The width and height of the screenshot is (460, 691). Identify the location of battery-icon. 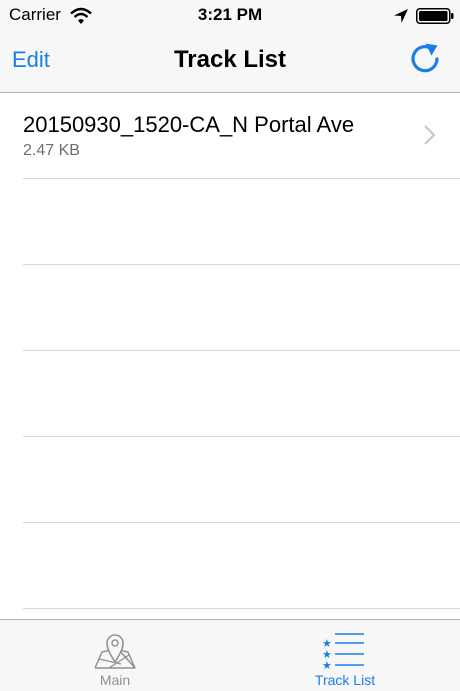
(435, 16).